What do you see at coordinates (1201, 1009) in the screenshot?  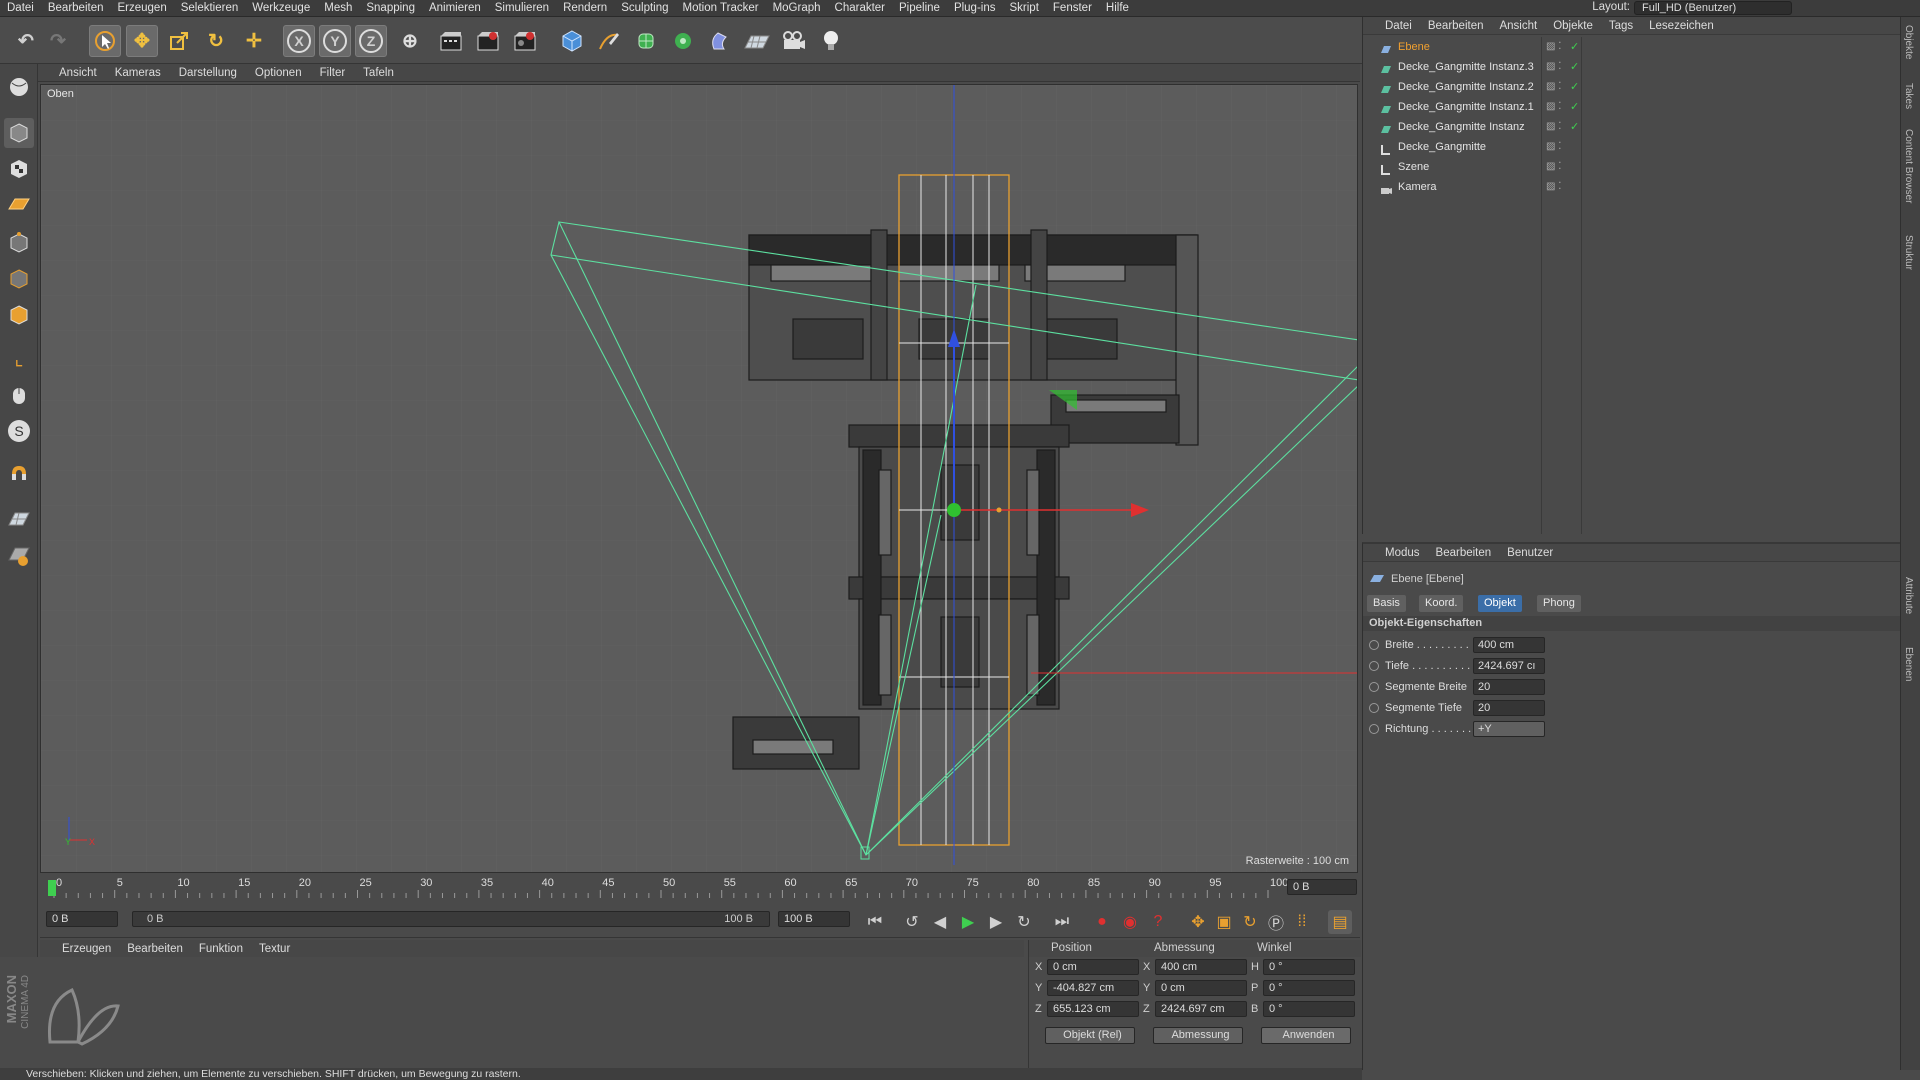 I see `size-field: 2424.697 cm` at bounding box center [1201, 1009].